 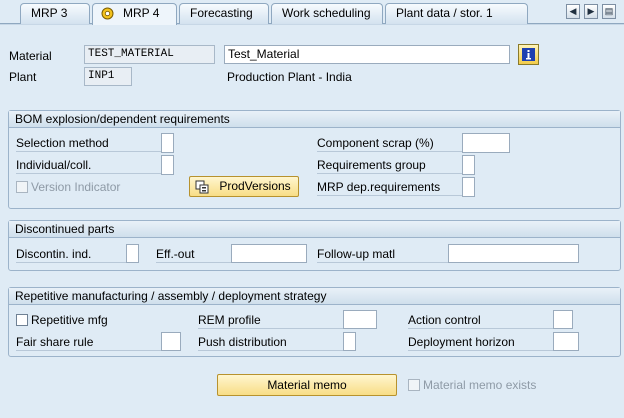 I want to click on selection-method-label: Selection method, so click(x=62, y=143).